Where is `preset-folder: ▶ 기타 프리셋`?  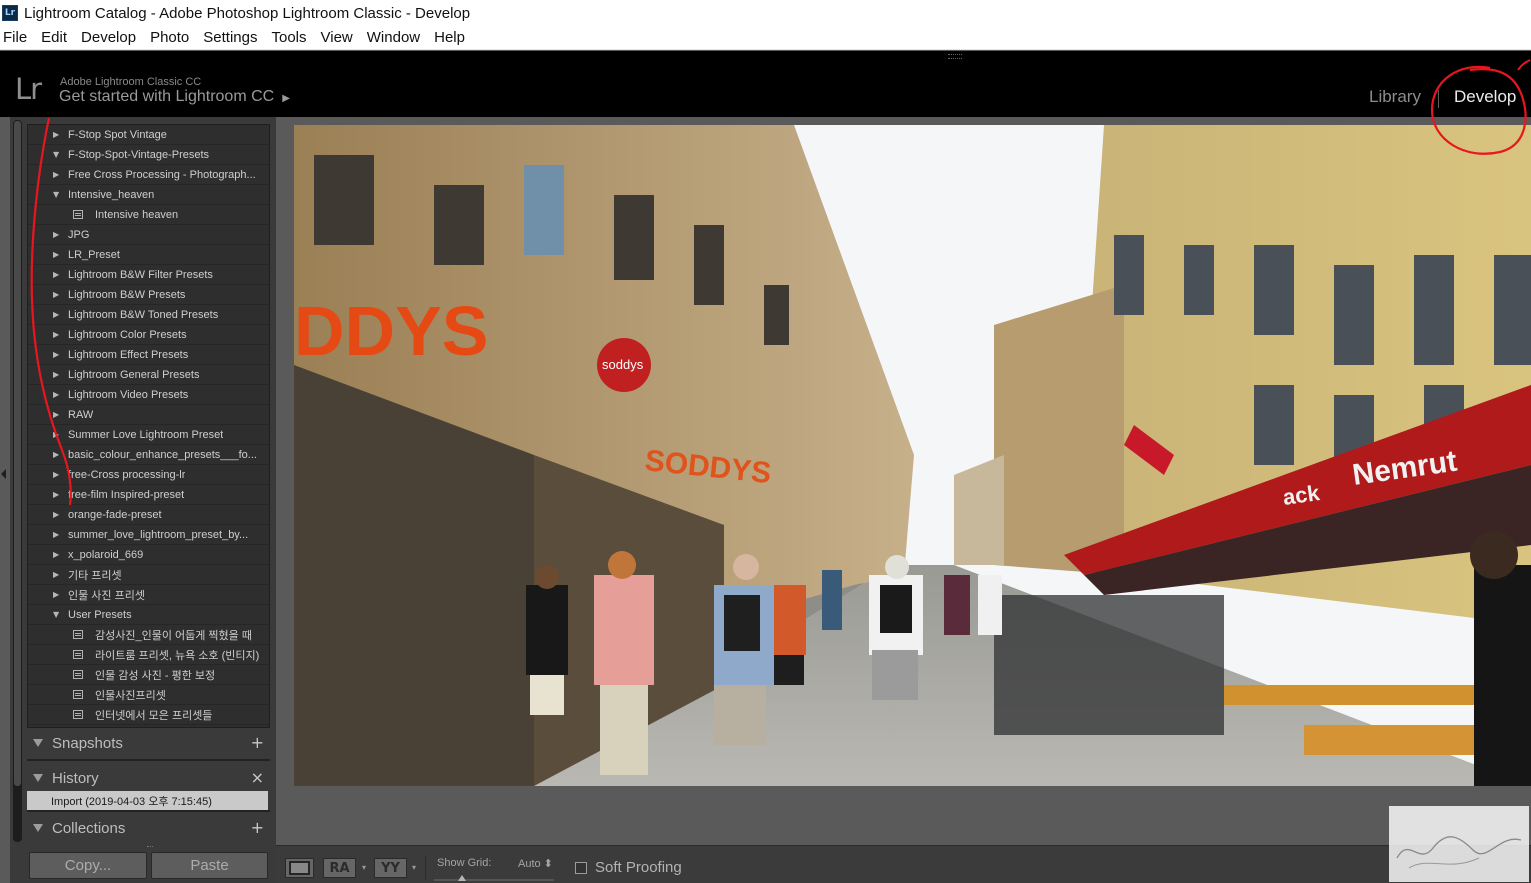
preset-folder: ▶ 기타 프리셋 is located at coordinates (148, 575).